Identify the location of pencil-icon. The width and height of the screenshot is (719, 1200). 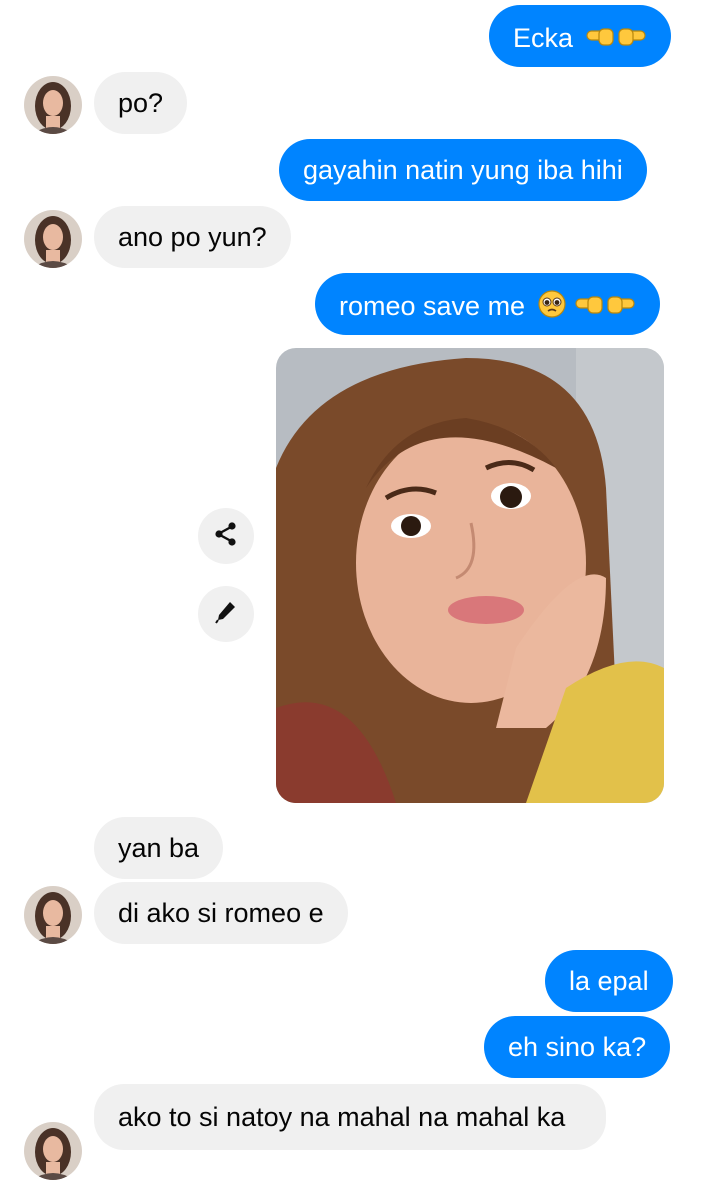
(226, 614).